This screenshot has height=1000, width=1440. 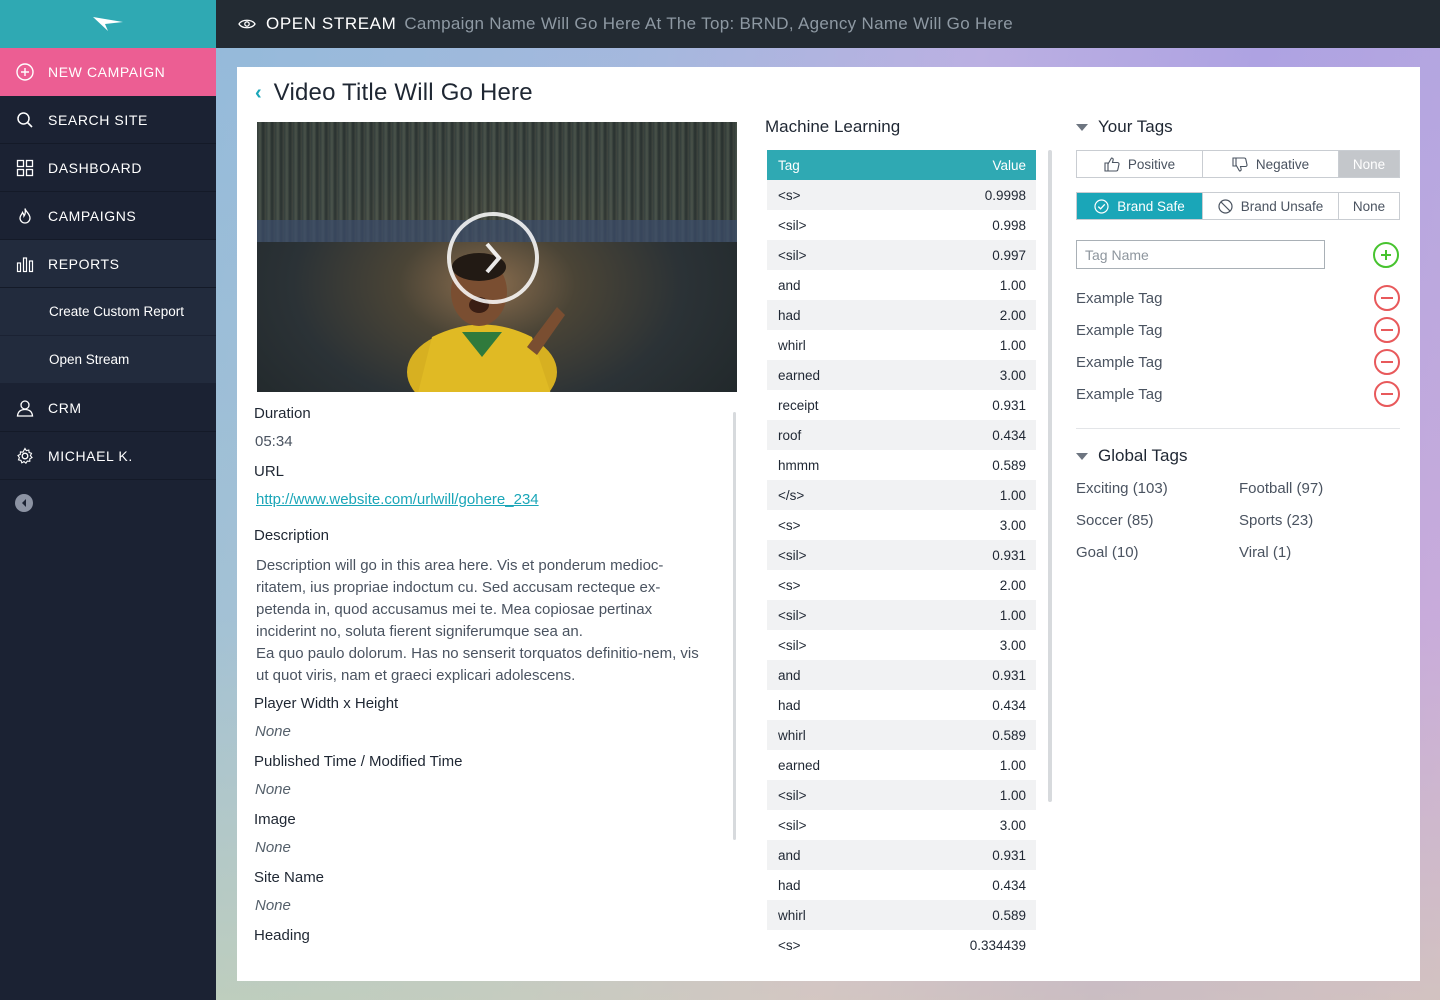 What do you see at coordinates (901, 465) in the screenshot?
I see `table-row: hmmm 0.589` at bounding box center [901, 465].